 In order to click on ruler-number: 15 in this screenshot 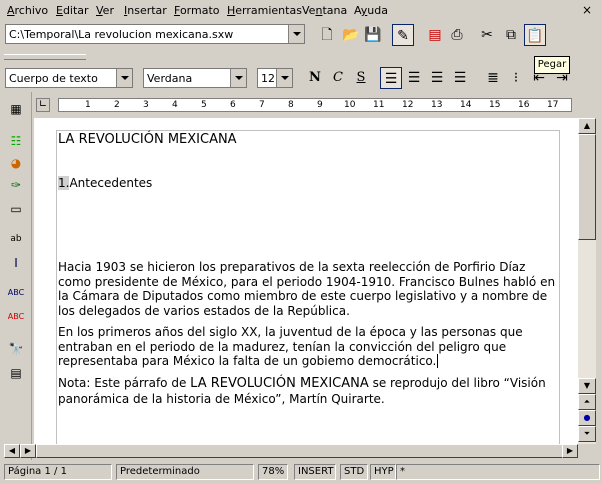, I will do `click(495, 105)`.